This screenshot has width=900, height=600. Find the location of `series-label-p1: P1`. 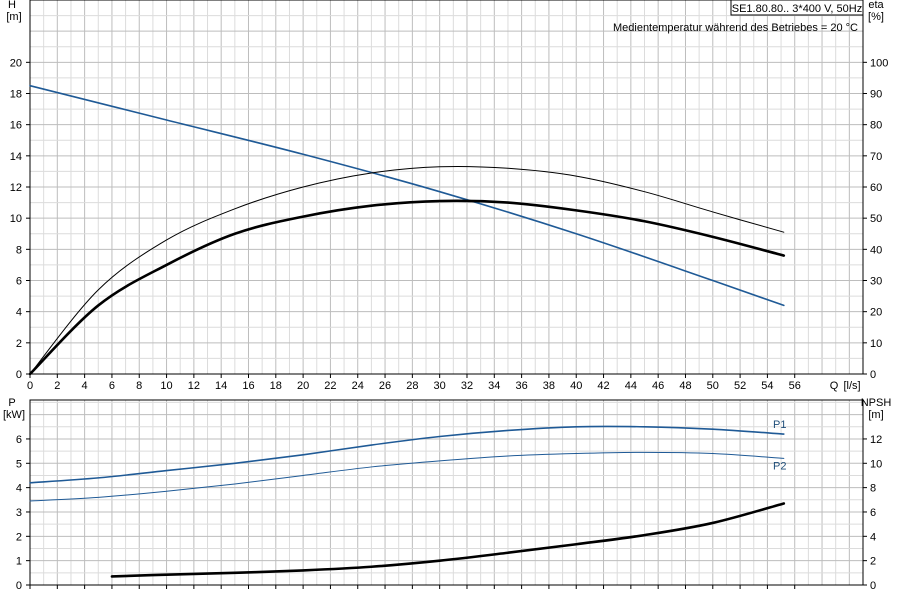

series-label-p1: P1 is located at coordinates (779, 425).